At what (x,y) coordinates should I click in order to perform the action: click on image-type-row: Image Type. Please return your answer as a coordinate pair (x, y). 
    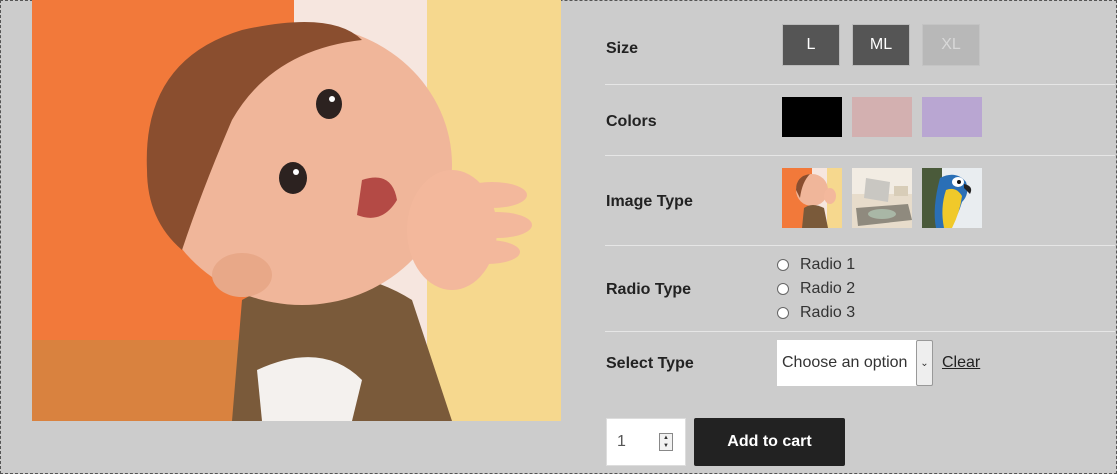
    Looking at the image, I should click on (860, 201).